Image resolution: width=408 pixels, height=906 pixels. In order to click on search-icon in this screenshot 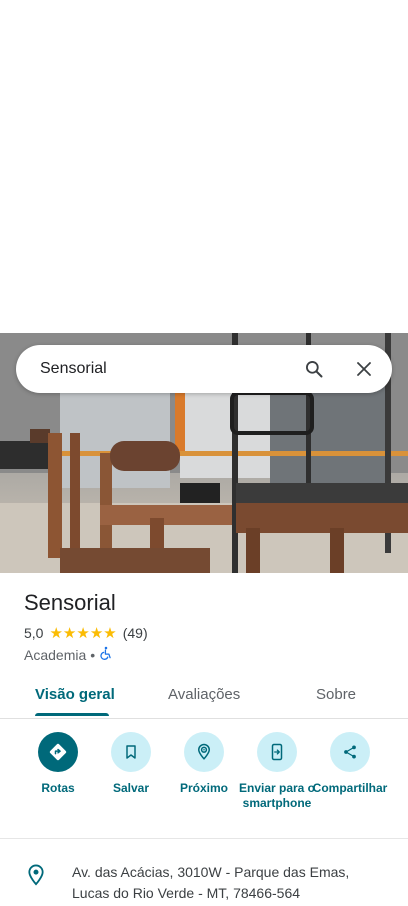, I will do `click(314, 369)`.